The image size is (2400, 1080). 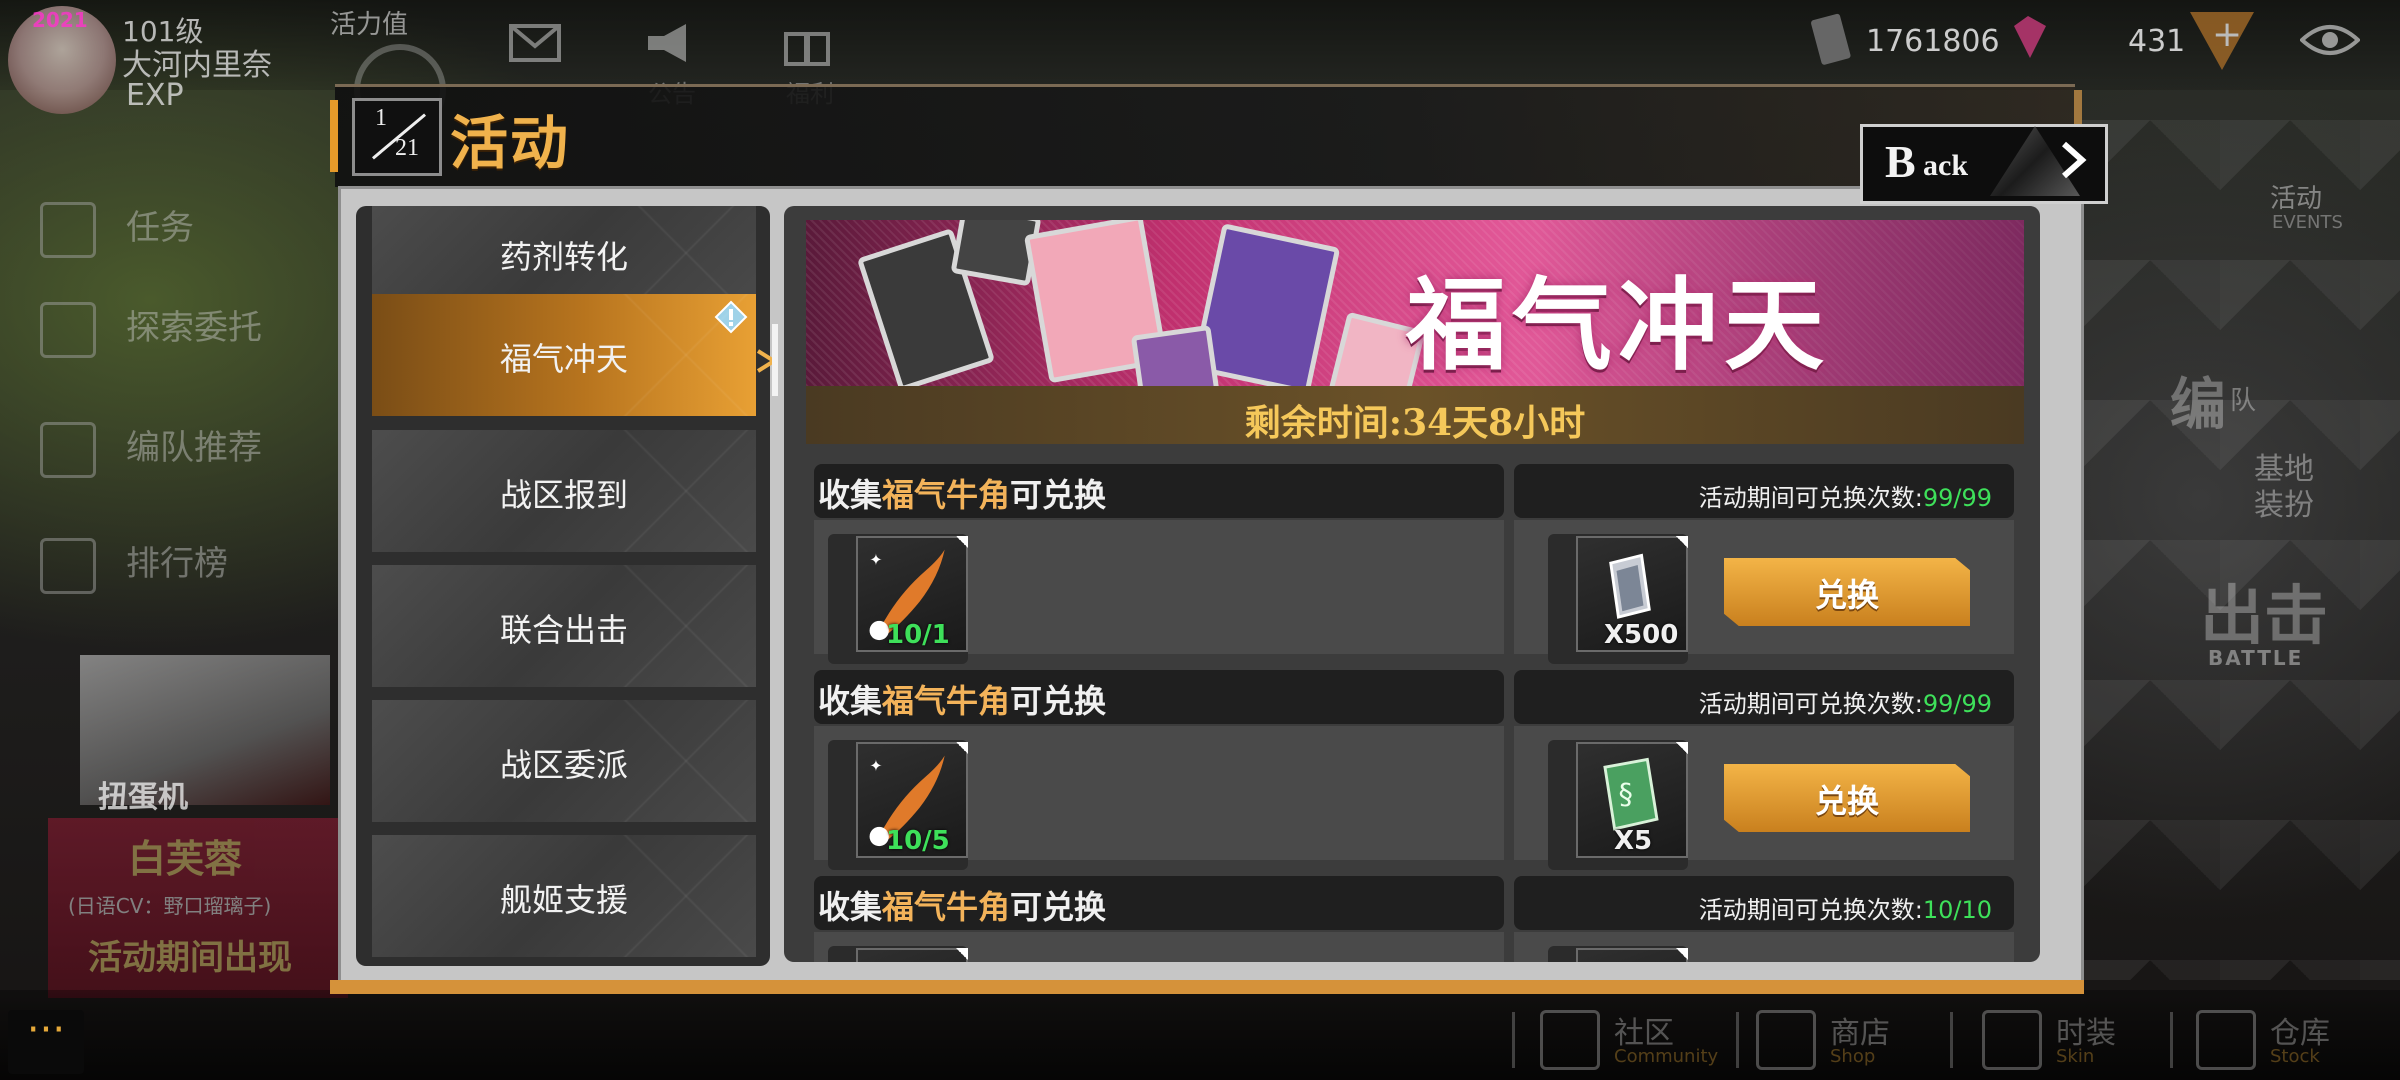 I want to click on cost-item-slot: ✦ 10/5, so click(x=898, y=805).